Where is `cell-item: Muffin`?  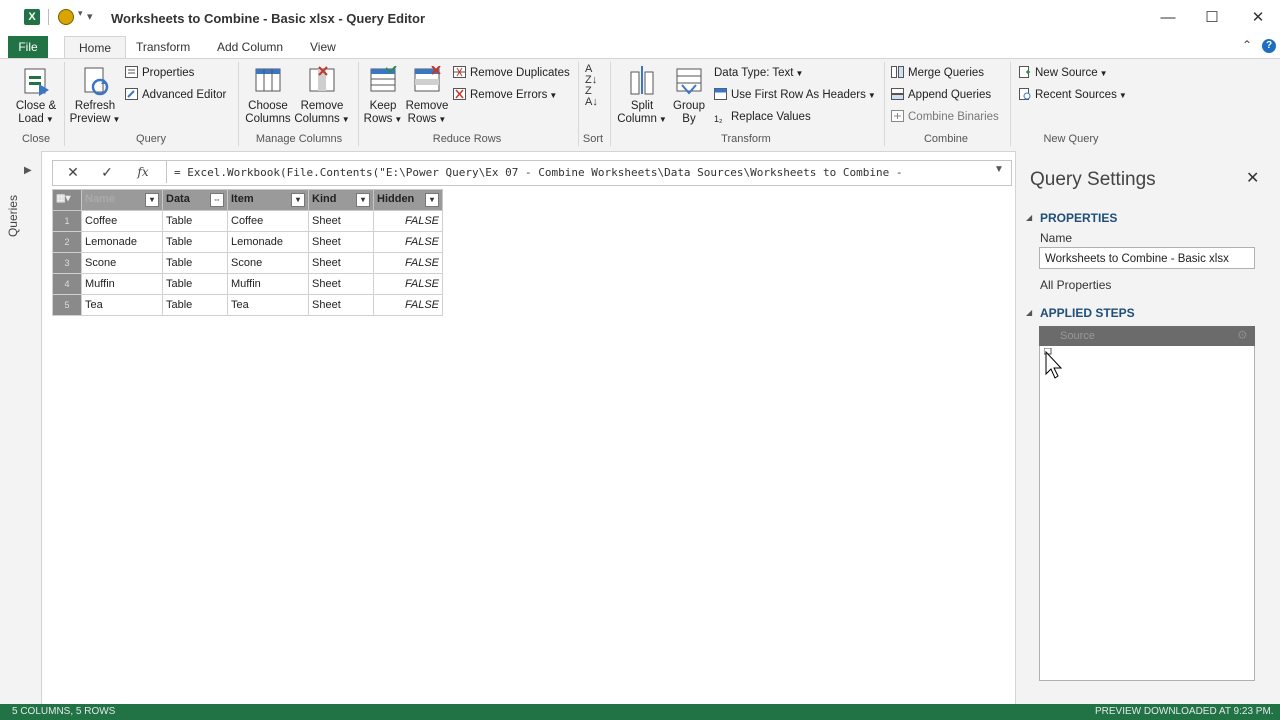 cell-item: Muffin is located at coordinates (268, 284).